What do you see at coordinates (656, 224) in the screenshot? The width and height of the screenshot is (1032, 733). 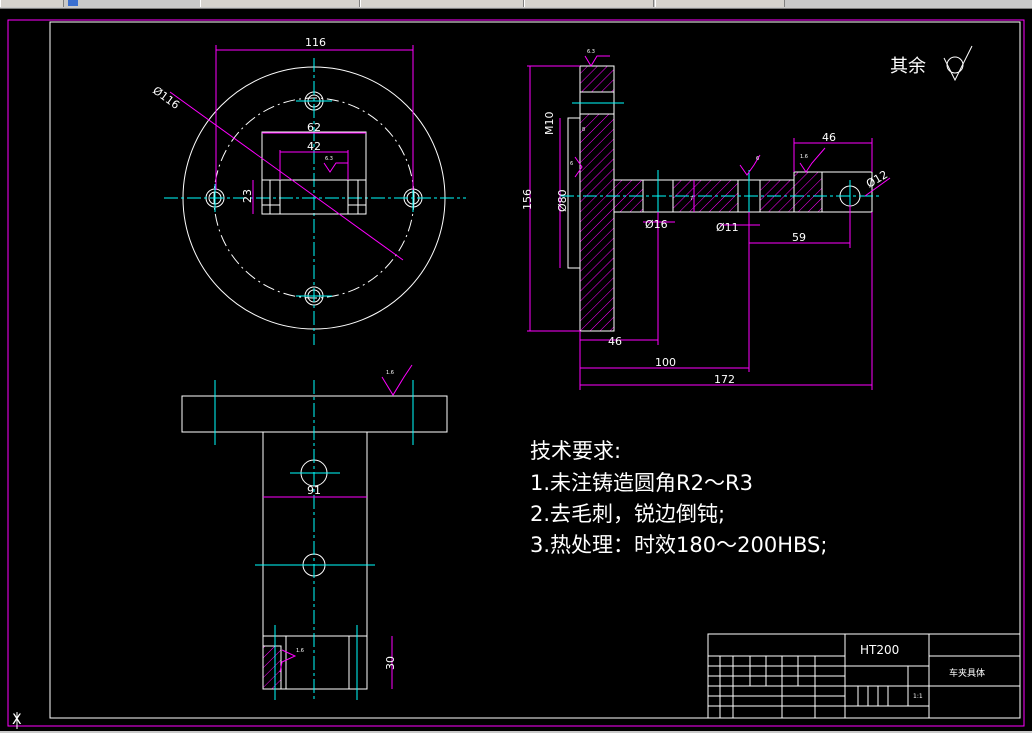 I see `dim-d16: Ø16` at bounding box center [656, 224].